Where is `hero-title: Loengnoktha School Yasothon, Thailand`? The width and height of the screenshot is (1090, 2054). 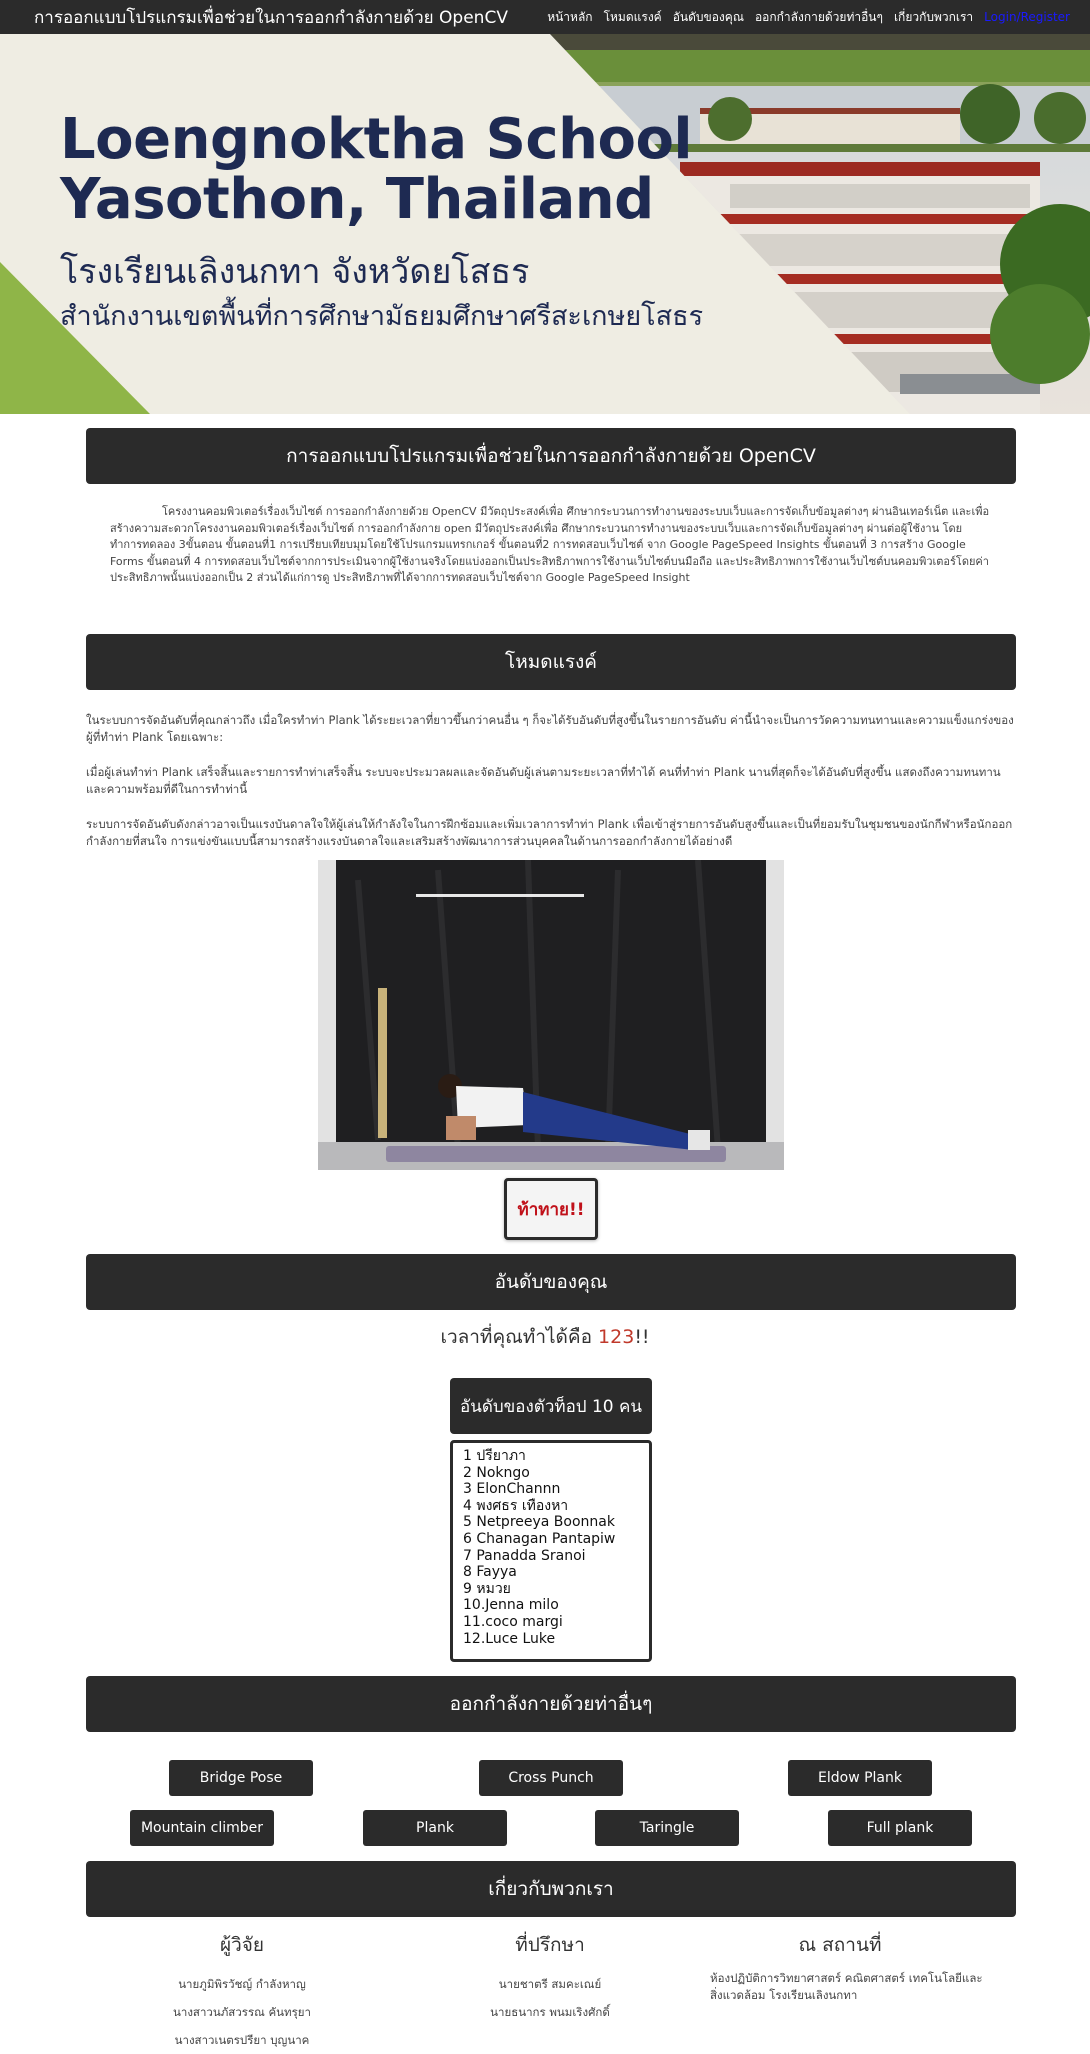
hero-title: Loengnoktha School Yasothon, Thailand is located at coordinates (376, 170).